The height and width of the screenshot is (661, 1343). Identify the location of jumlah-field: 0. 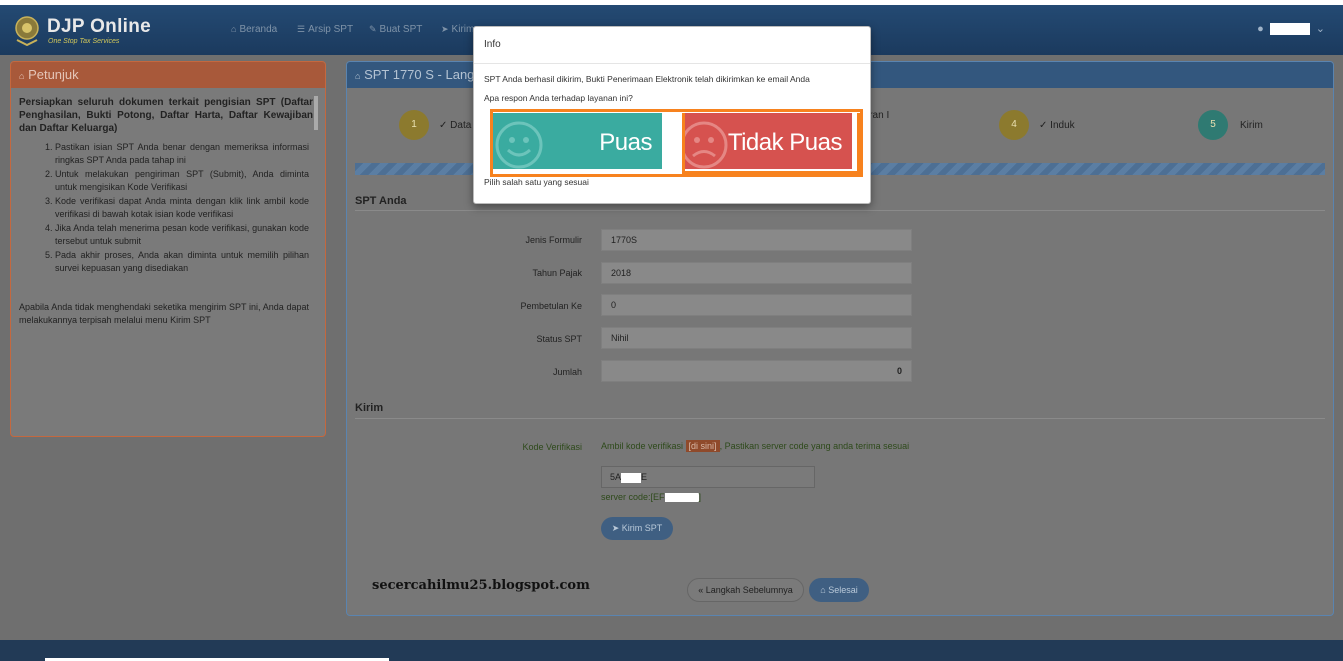
(756, 371).